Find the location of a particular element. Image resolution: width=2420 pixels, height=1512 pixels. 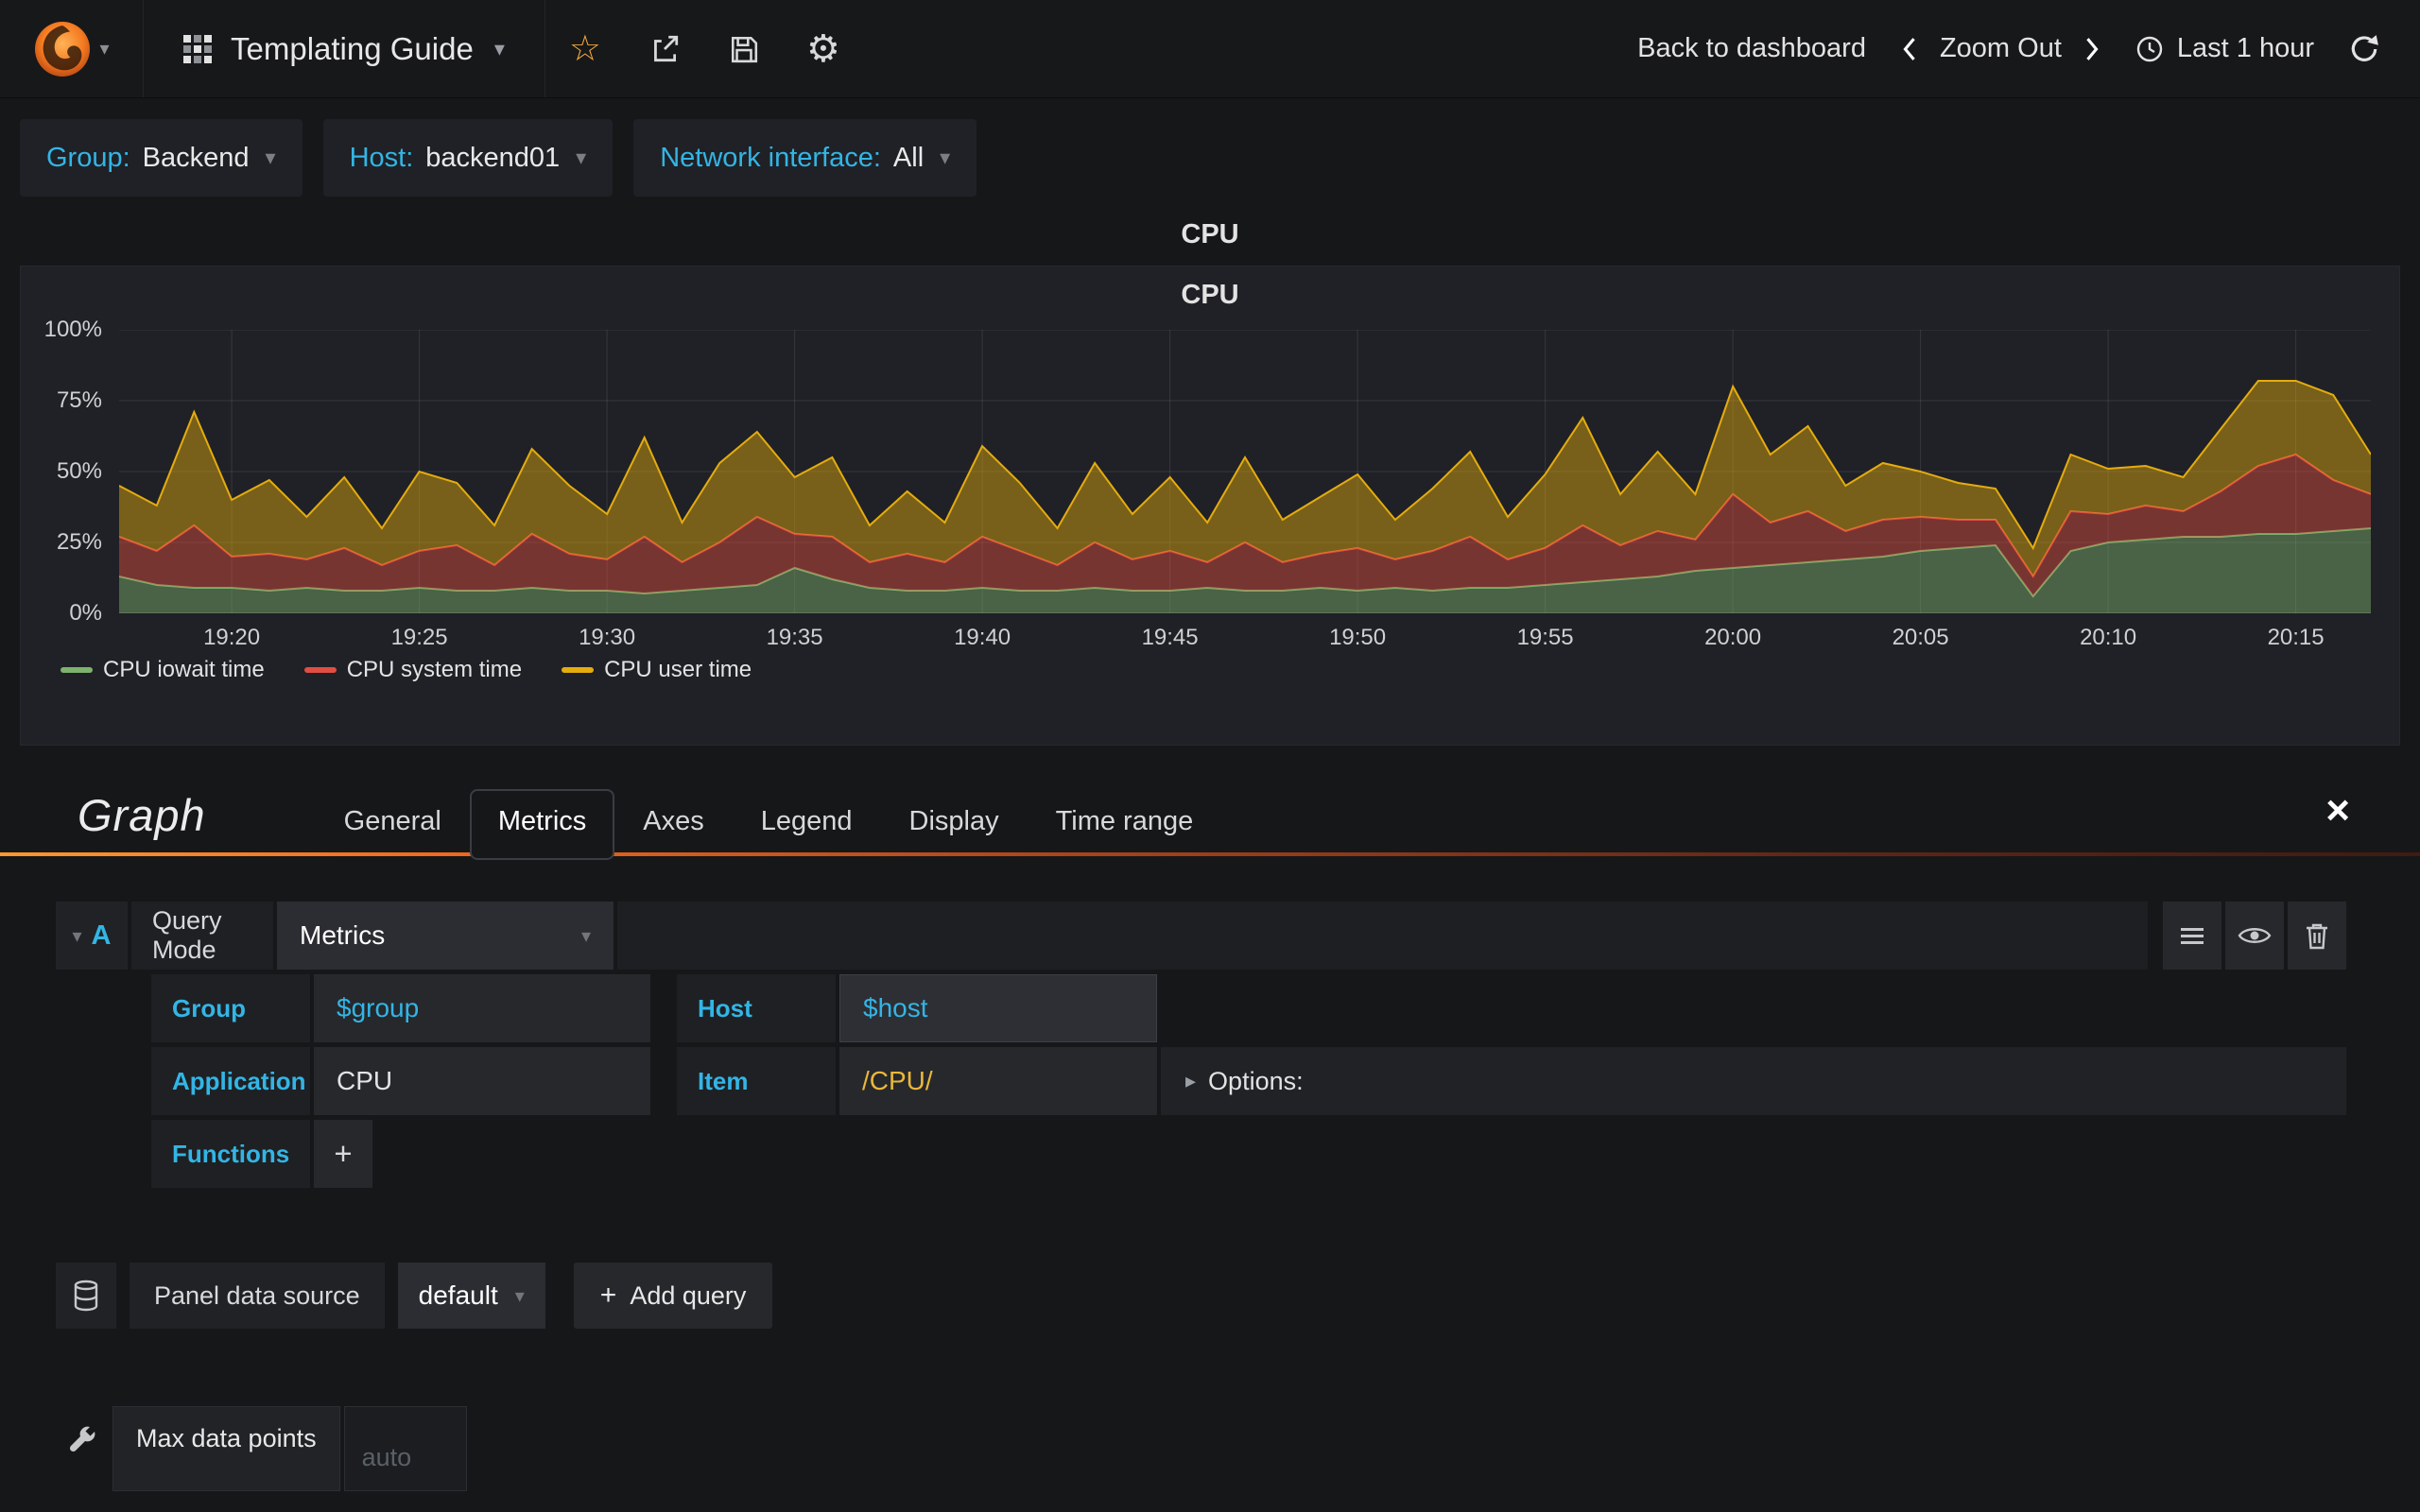

variable-label: Group: is located at coordinates (88, 157).